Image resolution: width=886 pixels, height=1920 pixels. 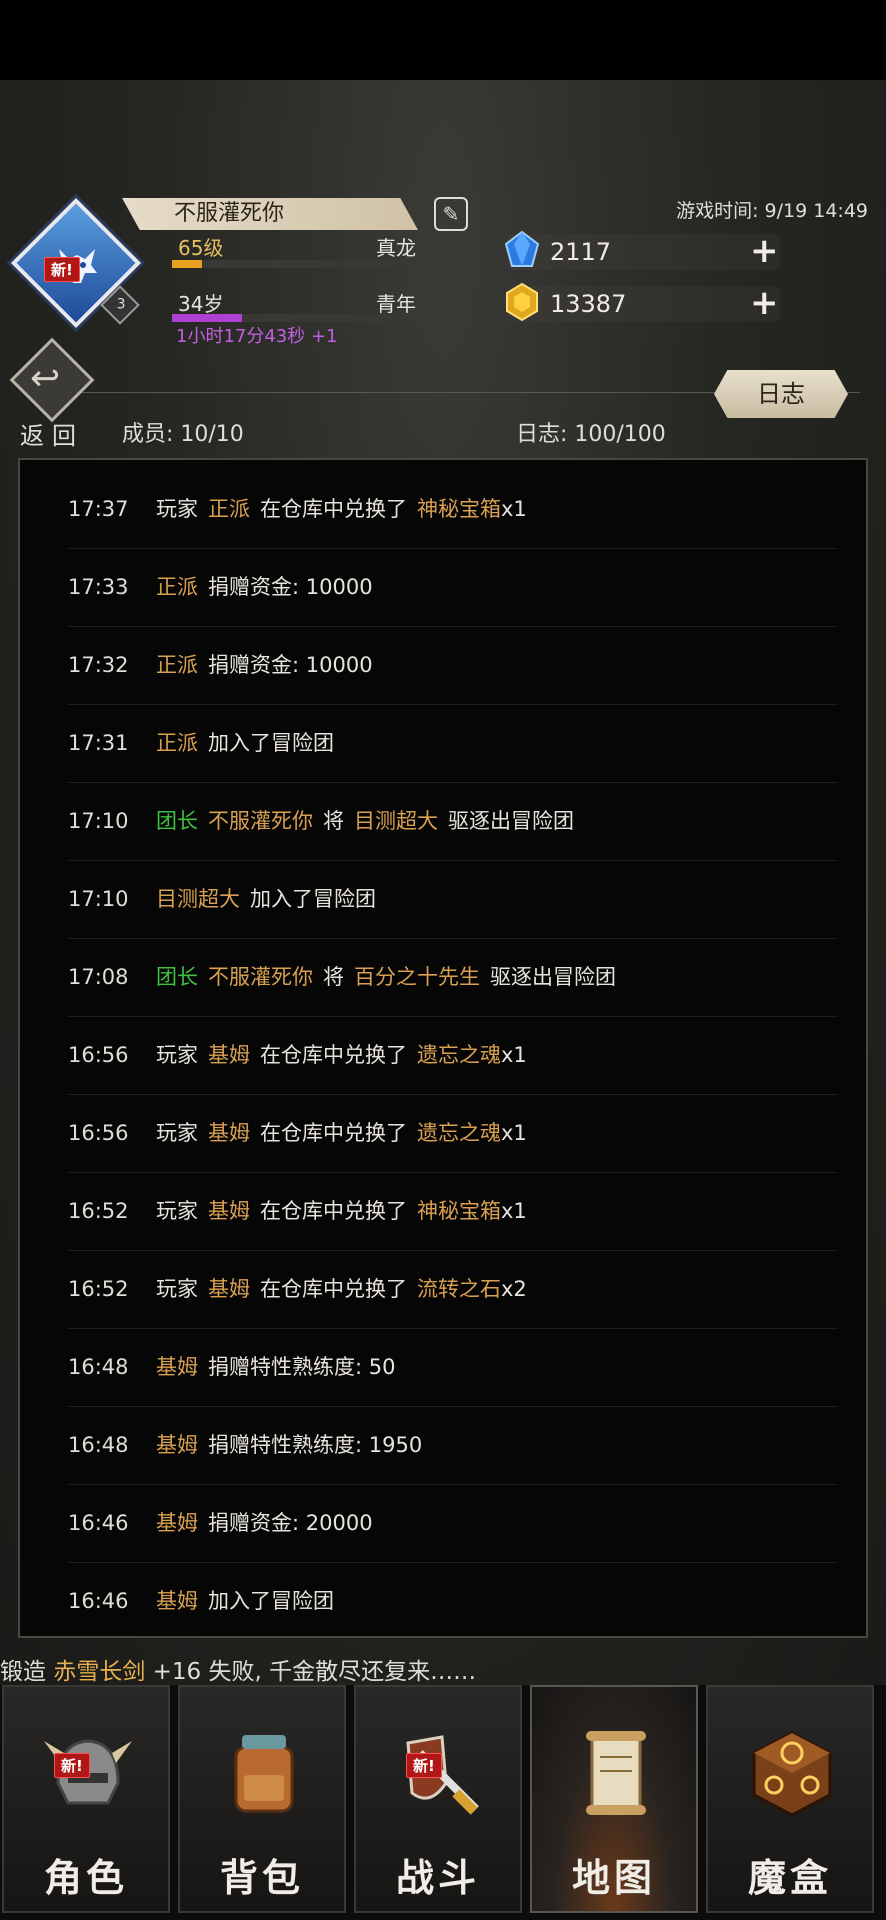 I want to click on magic-box-icon, so click(x=792, y=1774).